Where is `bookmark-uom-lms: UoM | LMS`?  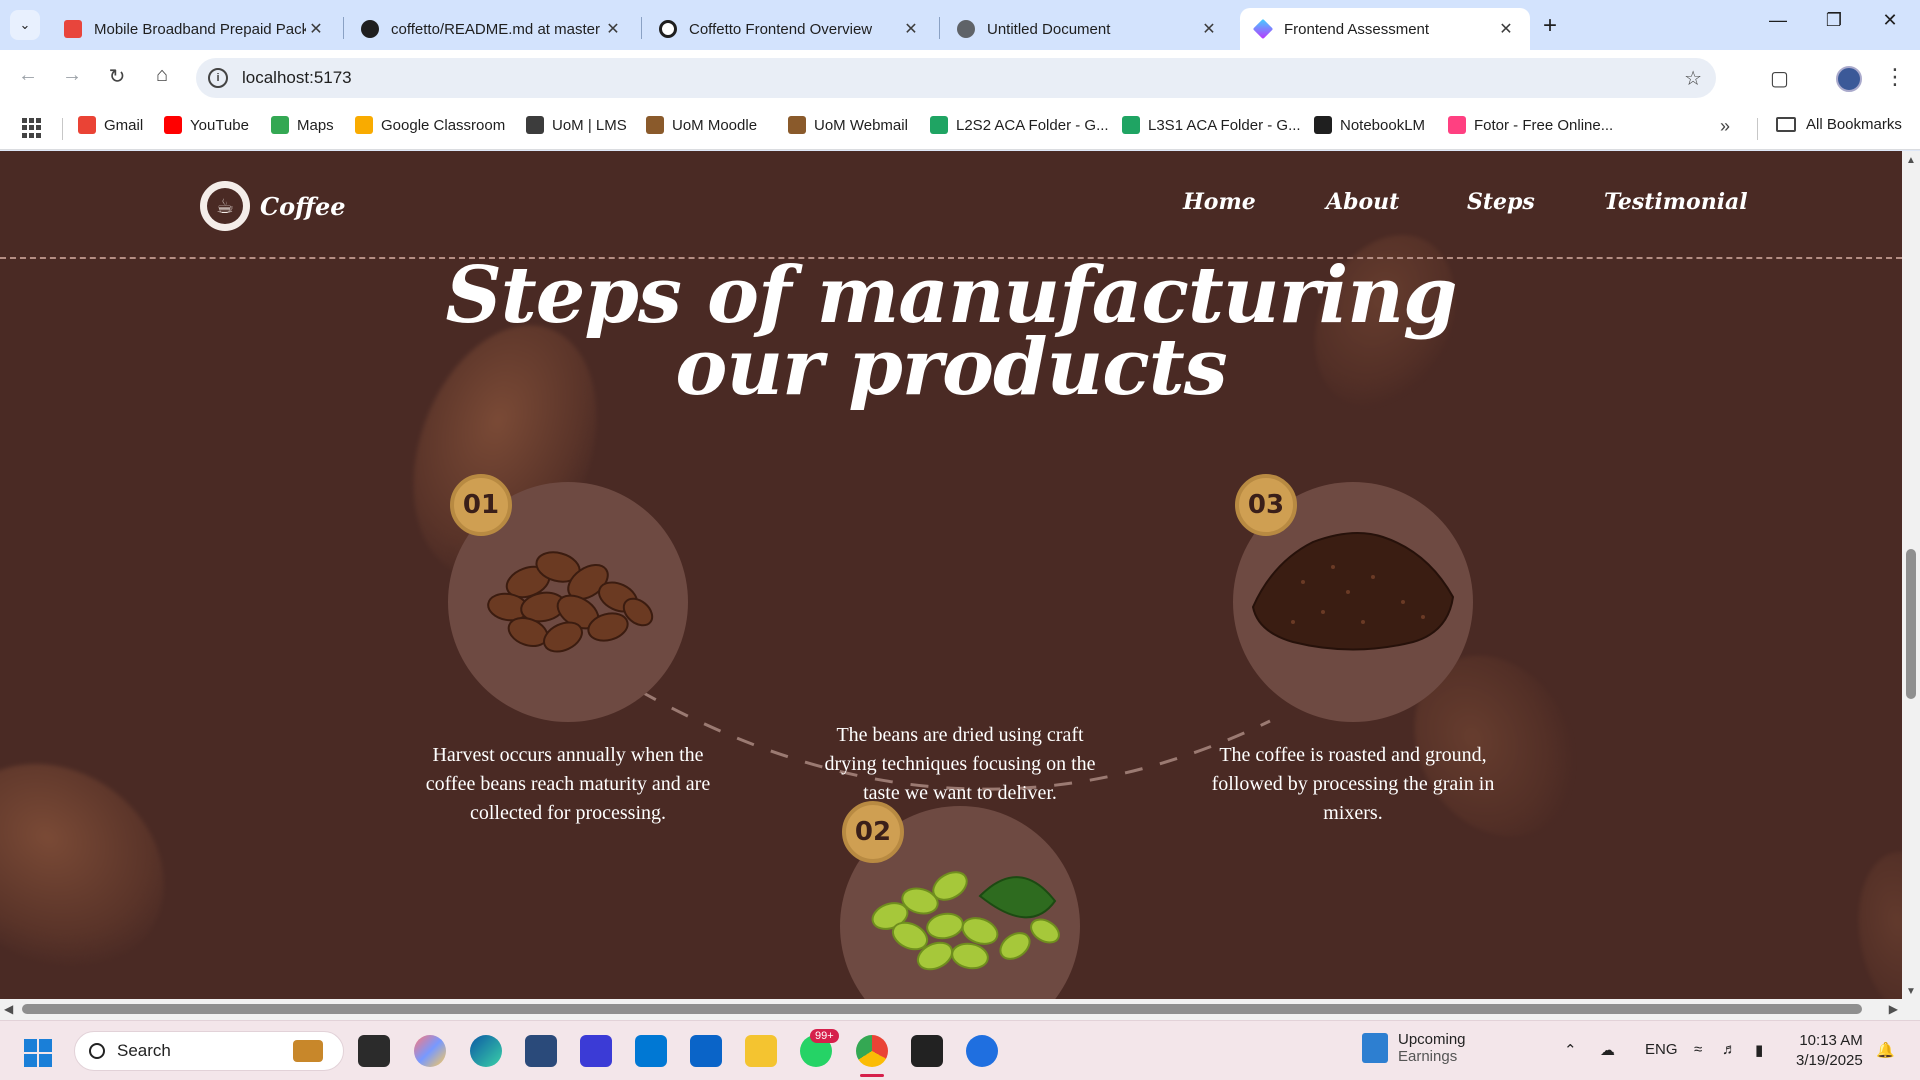
bookmark-uom-lms: UoM | LMS is located at coordinates (576, 125).